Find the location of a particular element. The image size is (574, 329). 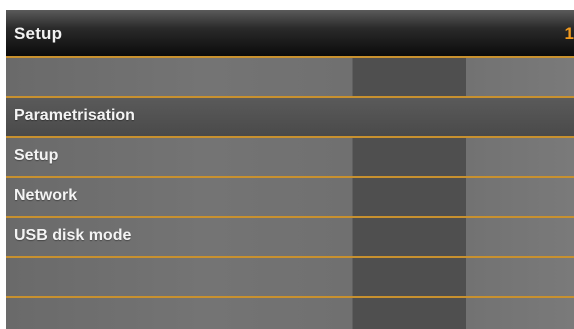

menu-item-label: Network is located at coordinates (46, 195).